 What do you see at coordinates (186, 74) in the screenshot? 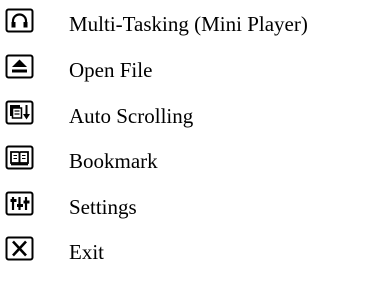
I see `menu-item-open-file: Open File` at bounding box center [186, 74].